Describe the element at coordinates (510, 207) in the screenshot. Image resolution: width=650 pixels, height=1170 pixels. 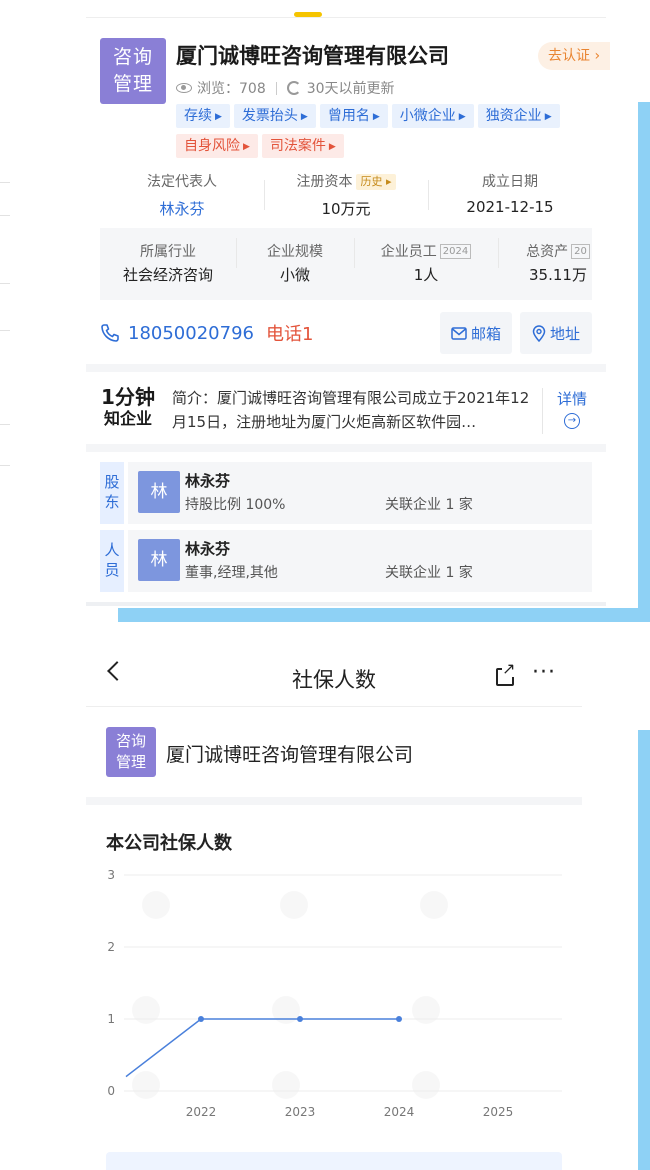
I see `founded-value: 2021-12-15` at that location.